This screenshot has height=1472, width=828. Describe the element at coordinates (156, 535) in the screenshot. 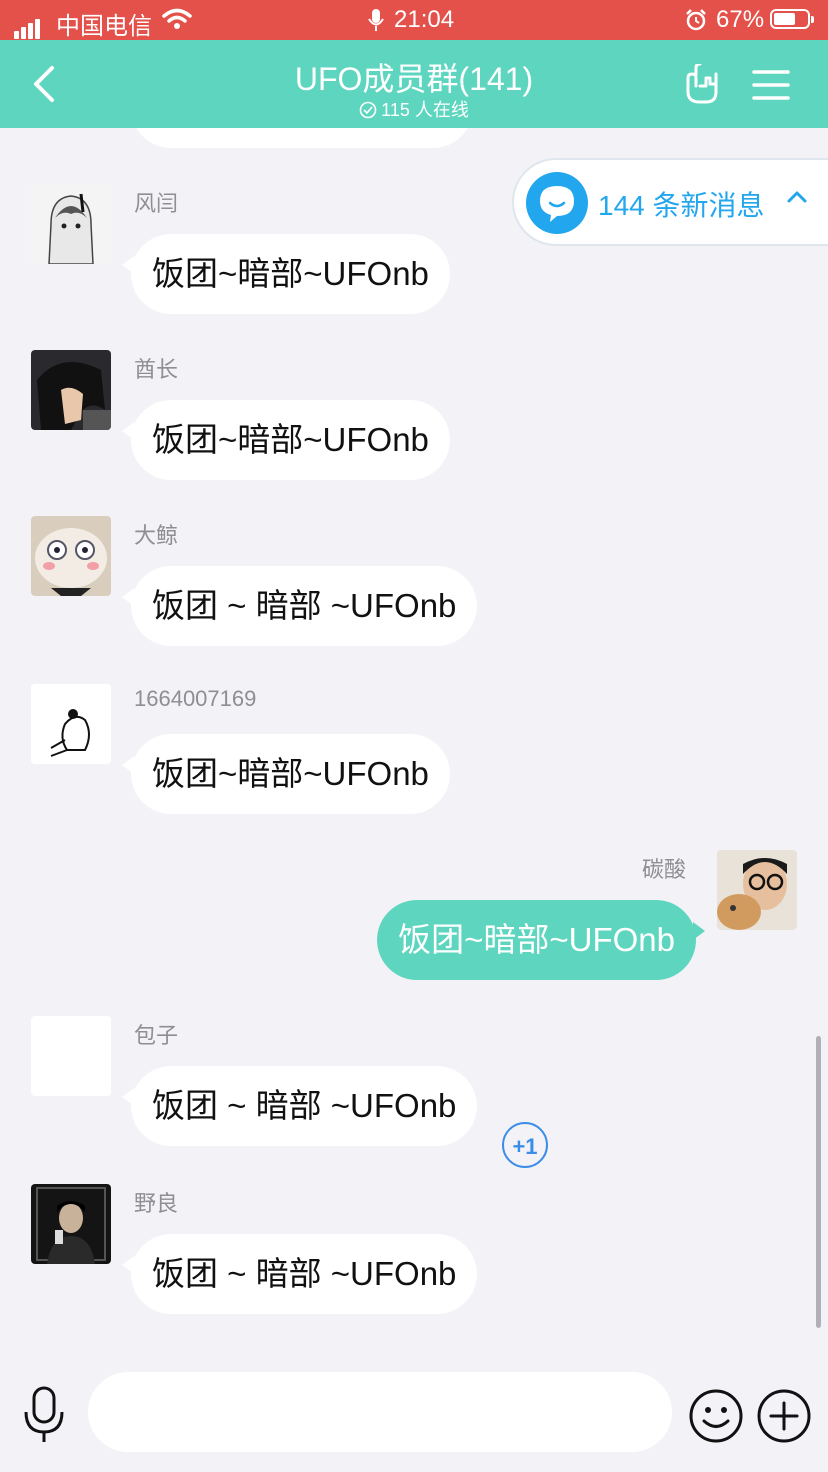

I see `sender-name: 大鲸` at that location.